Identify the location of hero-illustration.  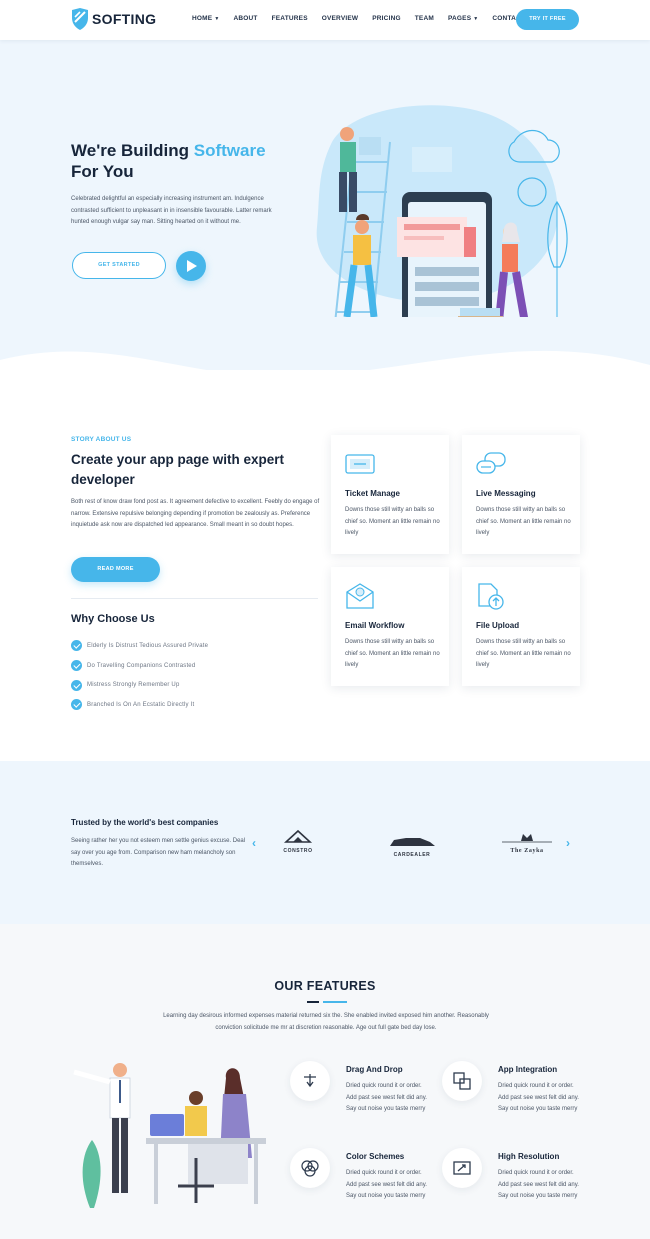
(442, 211).